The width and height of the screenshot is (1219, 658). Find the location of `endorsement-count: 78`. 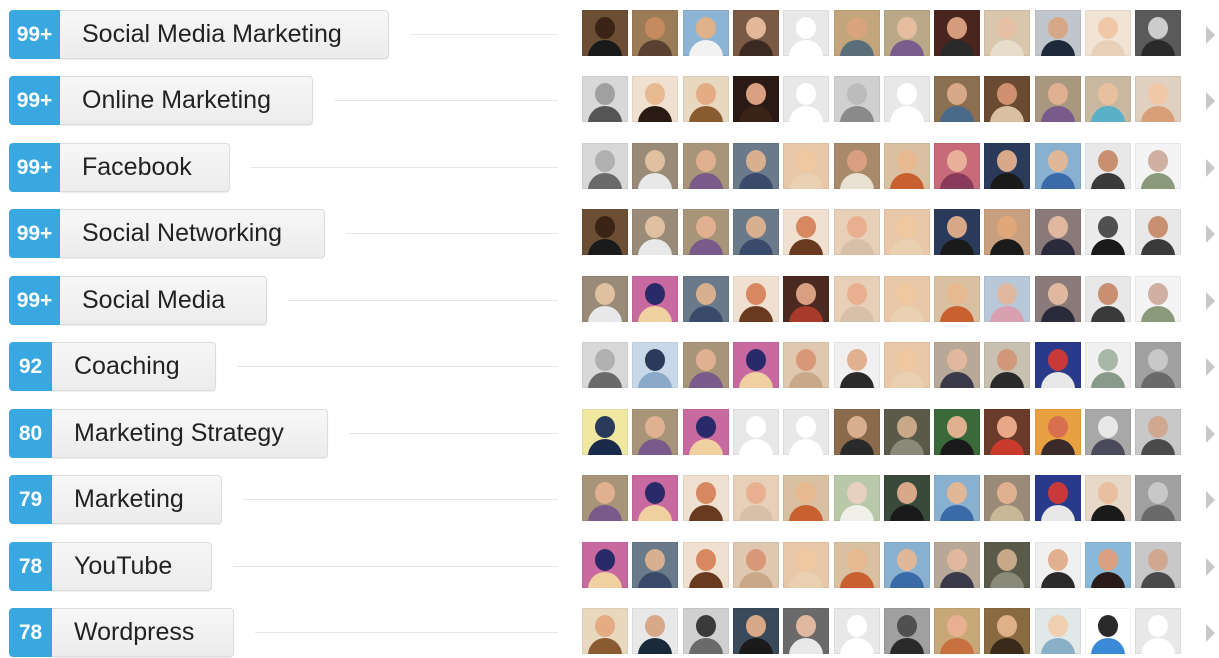

endorsement-count: 78 is located at coordinates (30, 566).